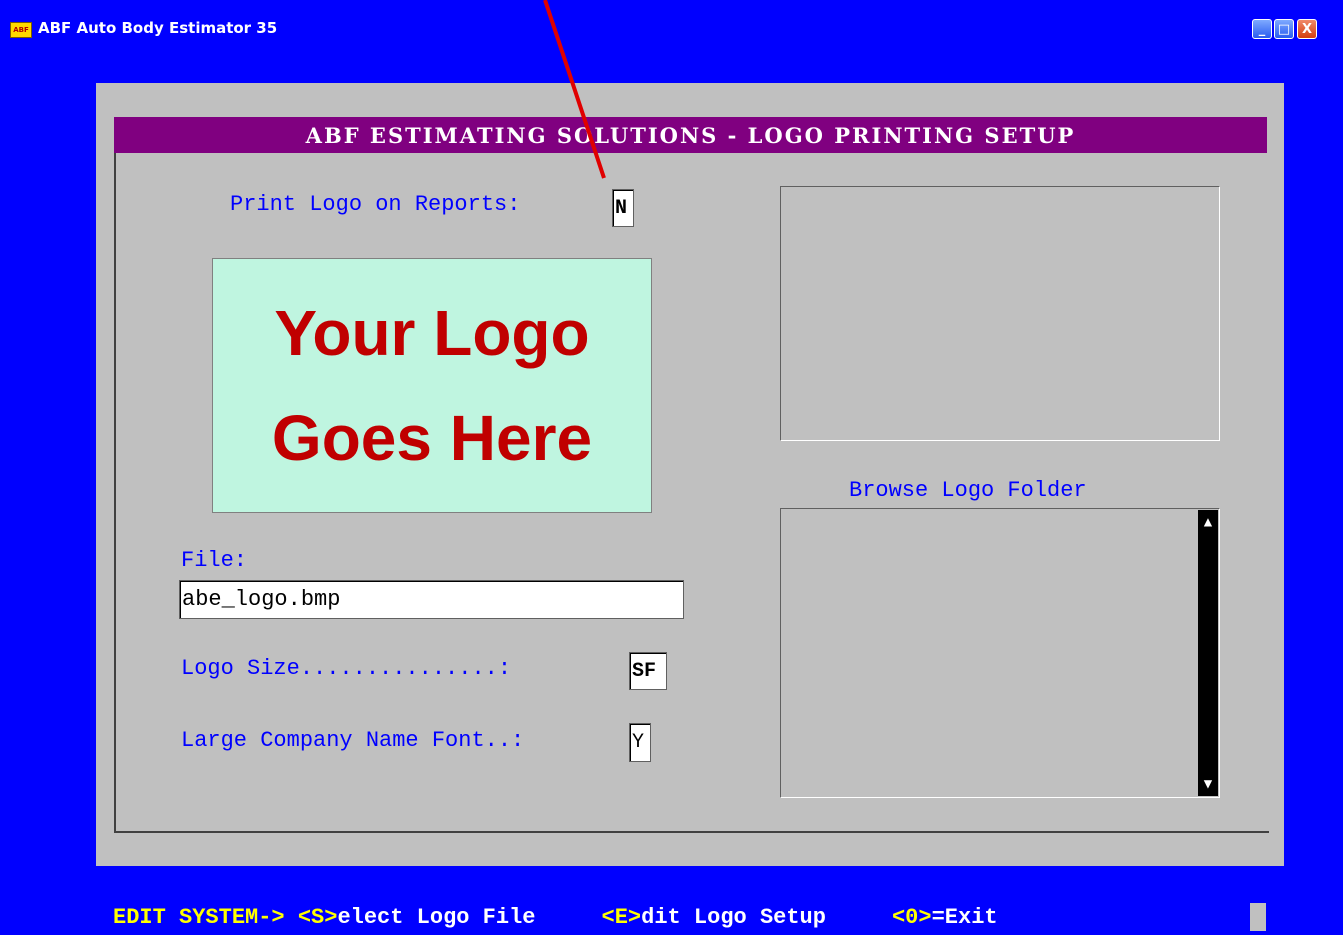 This screenshot has width=1343, height=935. I want to click on logo-preview: Your Logo Goes Here, so click(432, 385).